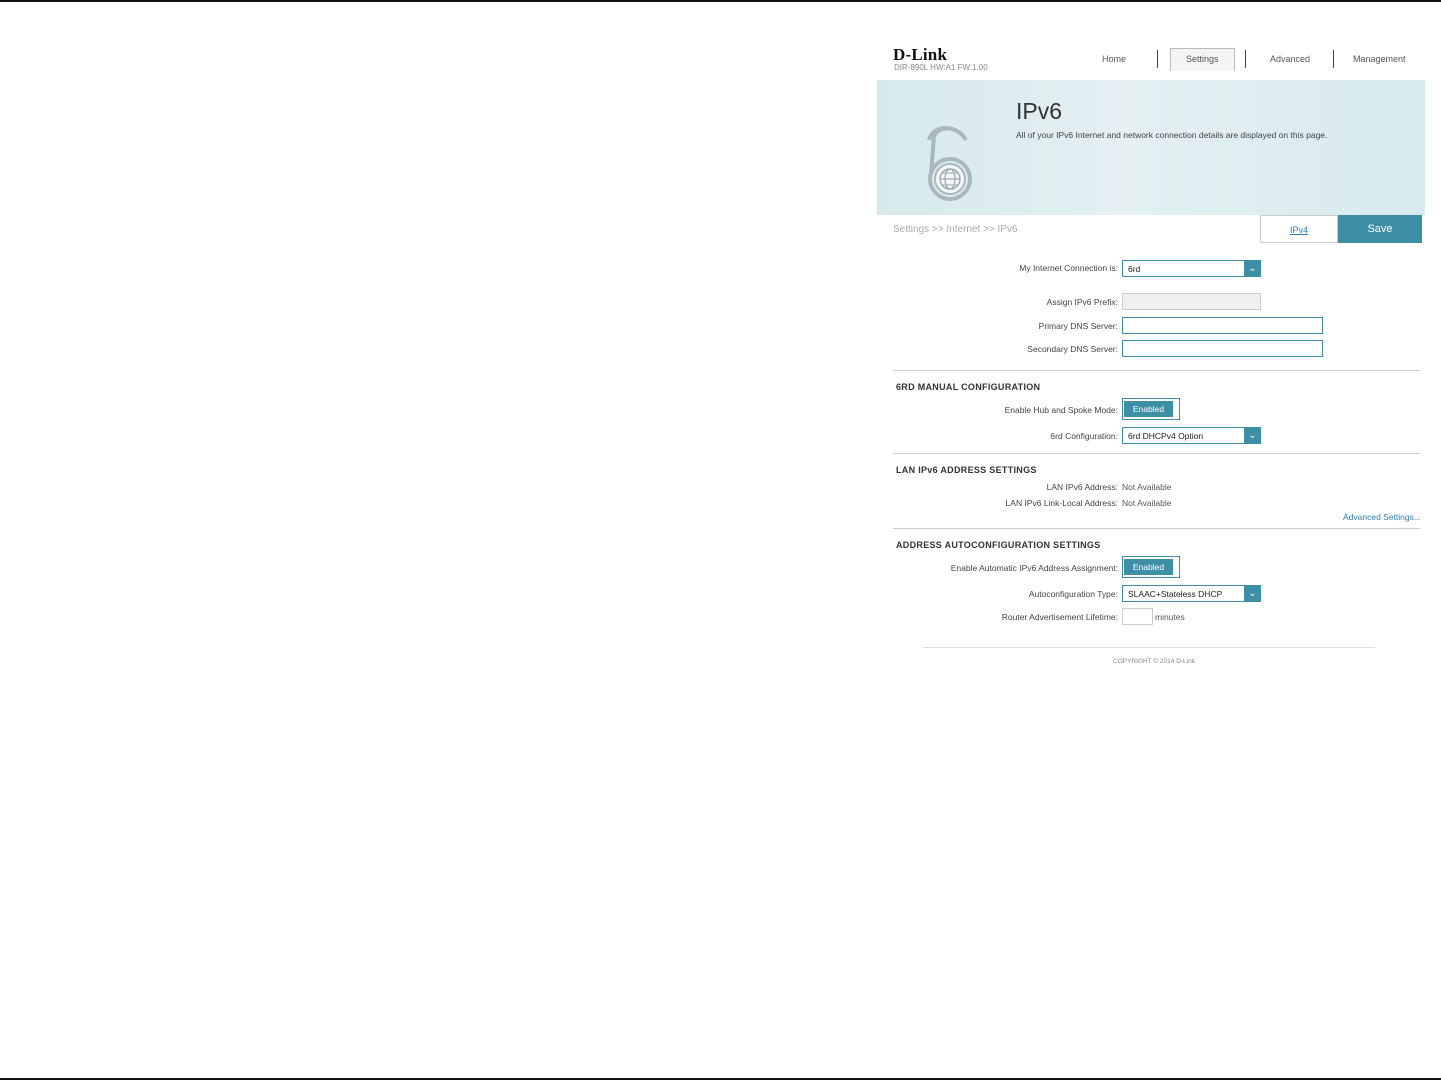  I want to click on connection-type-value: 6rd, so click(1134, 269).